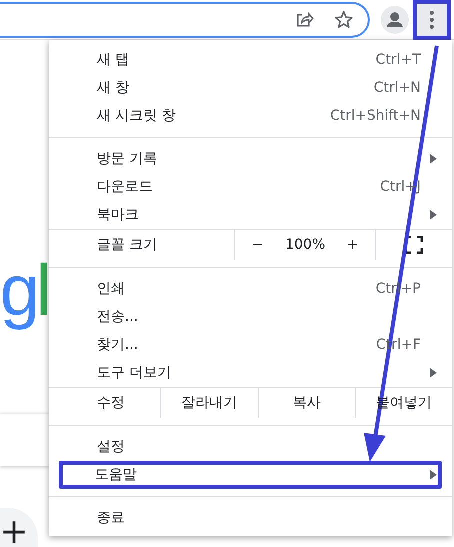 This screenshot has height=547, width=454. What do you see at coordinates (398, 88) in the screenshot?
I see `shortcut-text: Ctrl+N` at bounding box center [398, 88].